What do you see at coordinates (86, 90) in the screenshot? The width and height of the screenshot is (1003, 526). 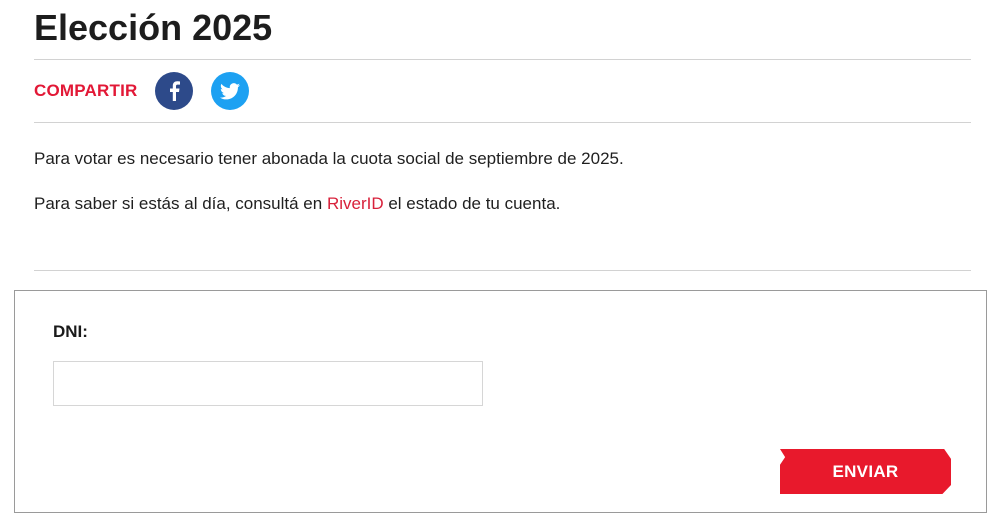 I see `share-label: COMPARTIR` at bounding box center [86, 90].